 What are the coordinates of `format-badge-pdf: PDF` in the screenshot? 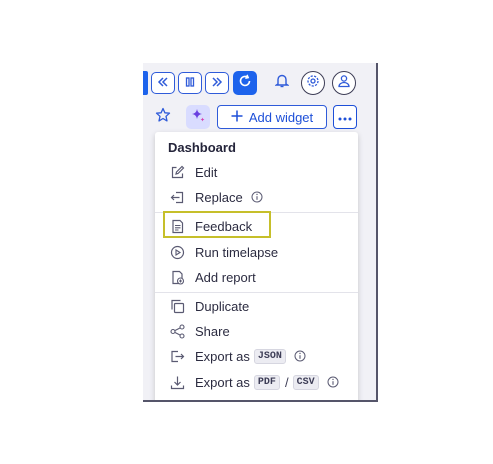 It's located at (266, 382).